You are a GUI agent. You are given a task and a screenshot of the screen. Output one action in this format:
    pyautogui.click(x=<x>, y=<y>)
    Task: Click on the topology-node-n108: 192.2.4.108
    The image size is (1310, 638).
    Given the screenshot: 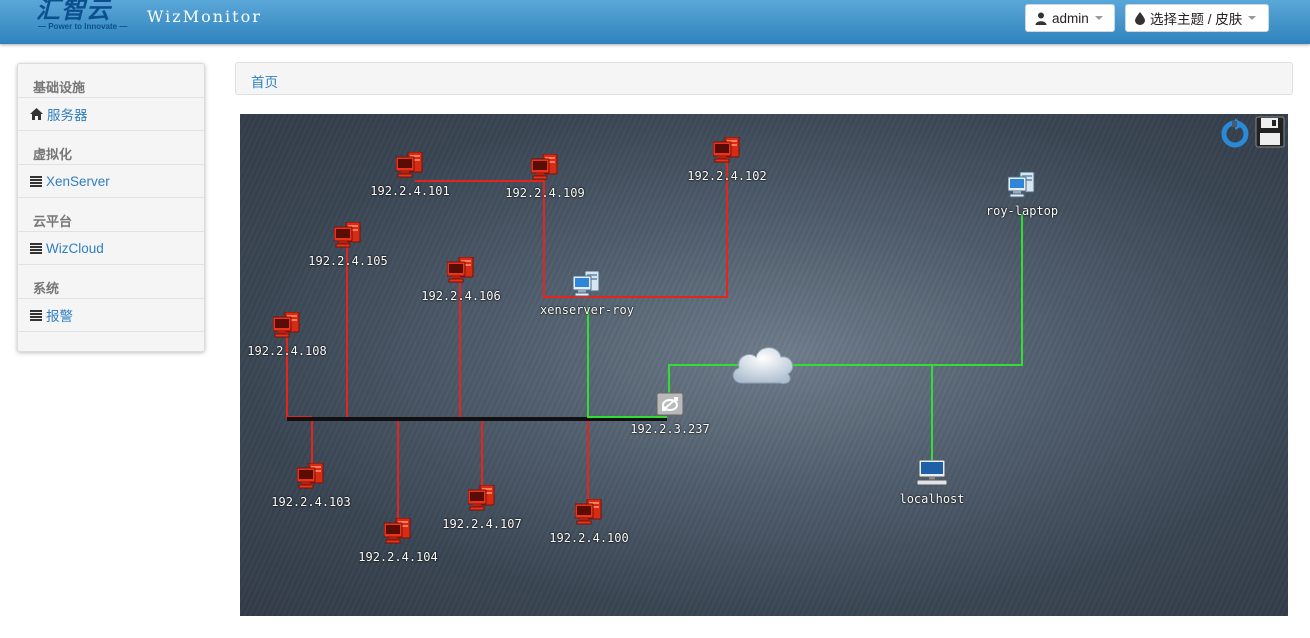 What is the action you would take?
    pyautogui.click(x=287, y=334)
    